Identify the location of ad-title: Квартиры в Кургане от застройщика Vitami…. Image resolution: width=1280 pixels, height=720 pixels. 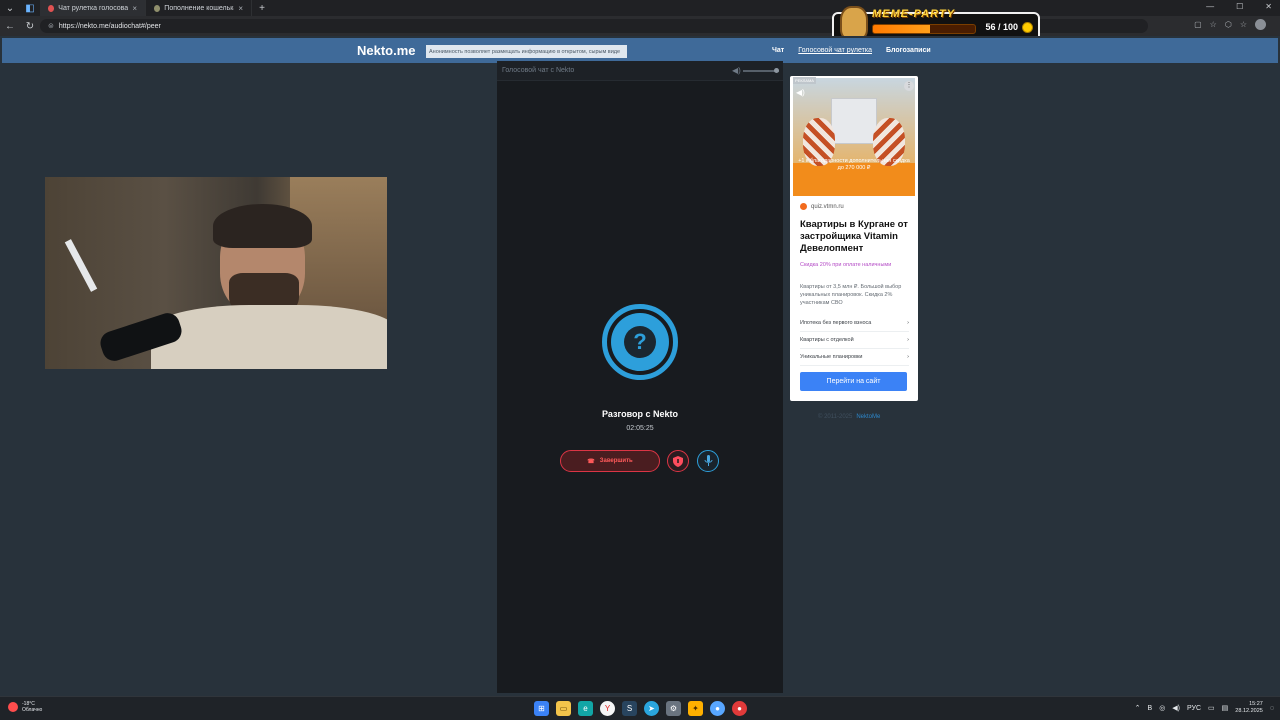
(856, 237).